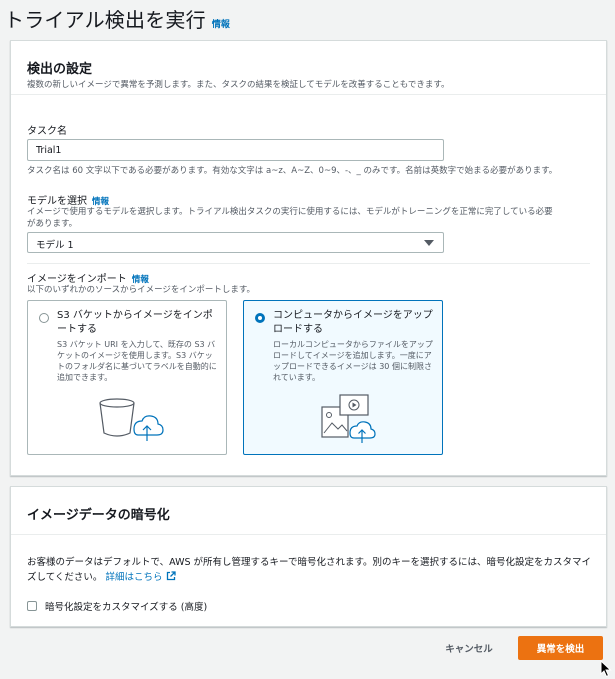  Describe the element at coordinates (308, 511) in the screenshot. I see `encryption-header: イメージデータの暗号化` at that location.